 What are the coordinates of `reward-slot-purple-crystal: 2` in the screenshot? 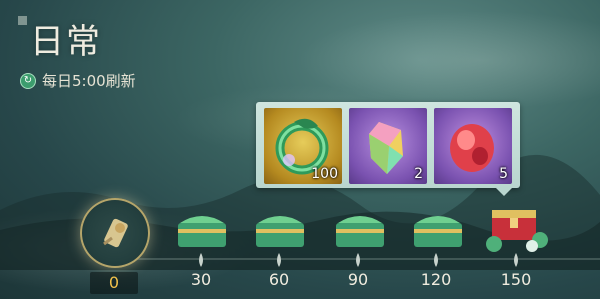 It's located at (388, 146).